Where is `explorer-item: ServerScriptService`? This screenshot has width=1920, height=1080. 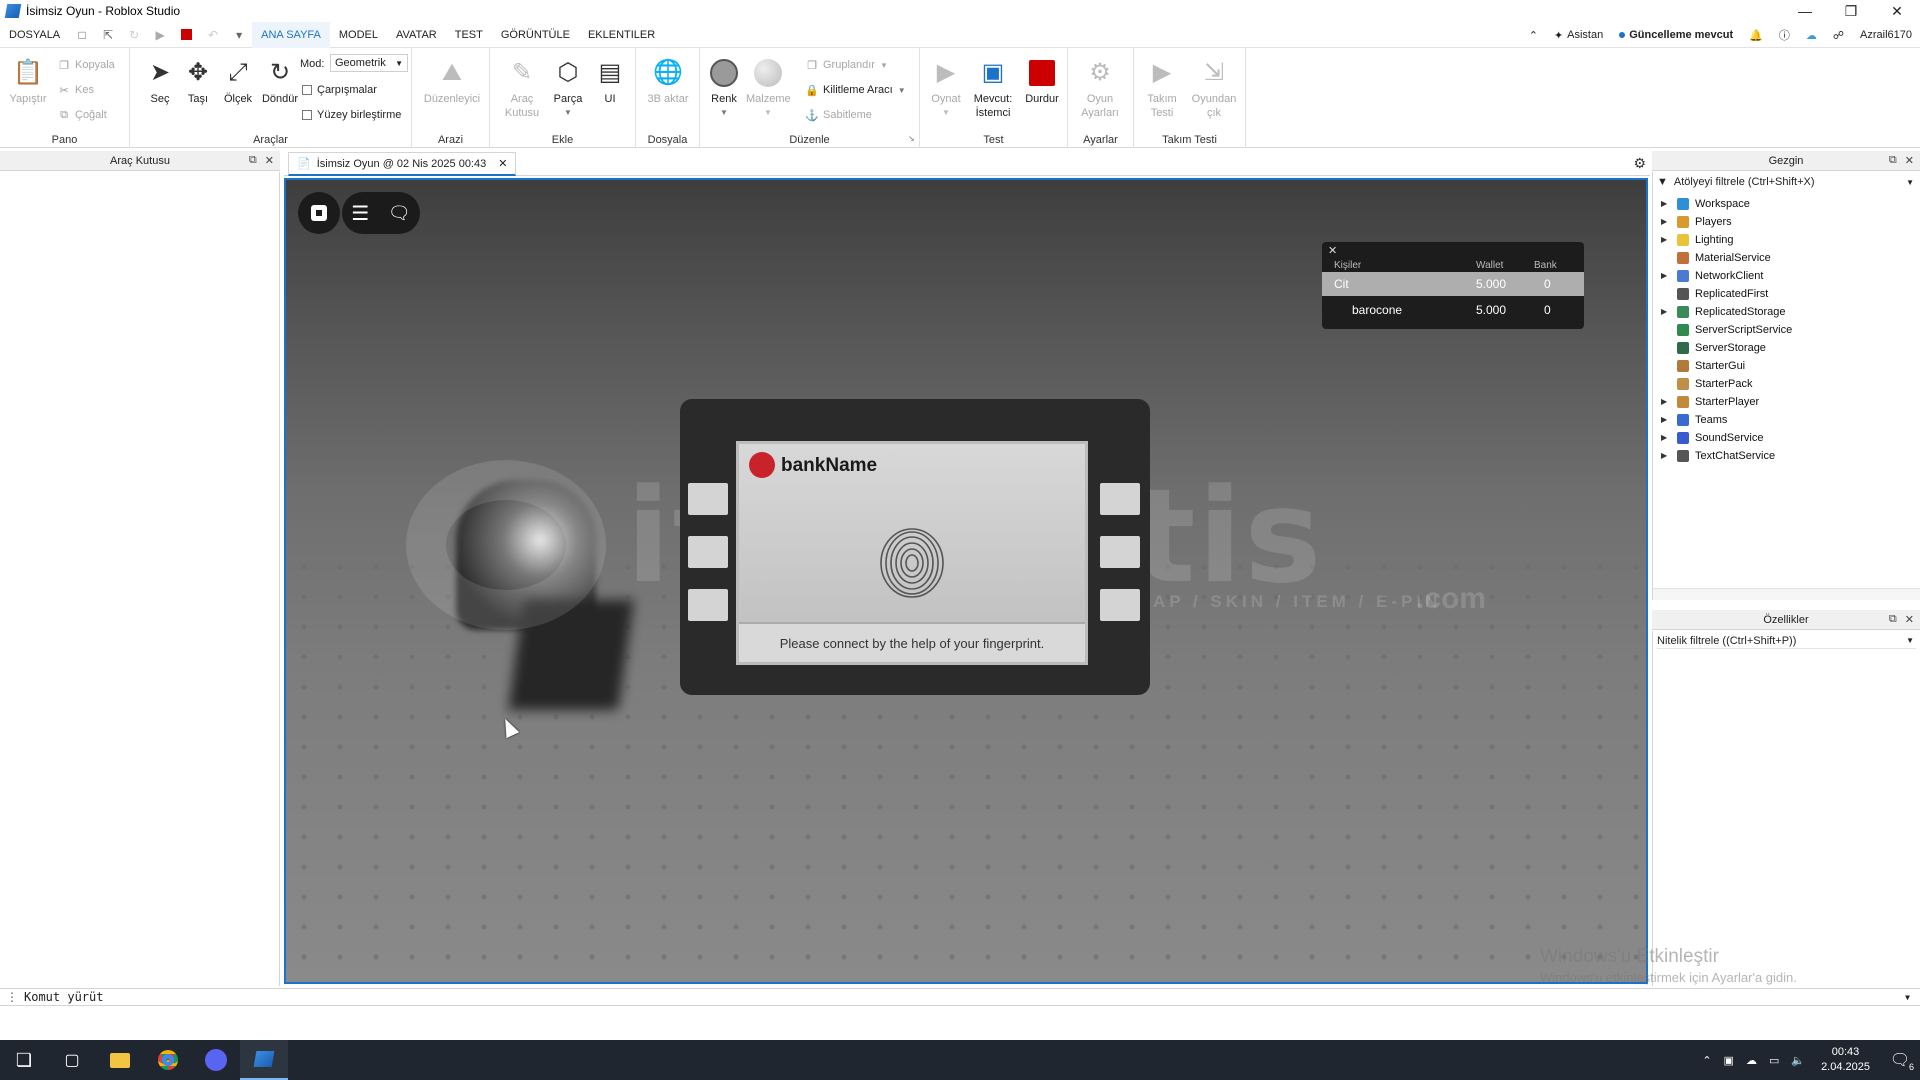
explorer-item: ServerScriptService is located at coordinates (1722, 329).